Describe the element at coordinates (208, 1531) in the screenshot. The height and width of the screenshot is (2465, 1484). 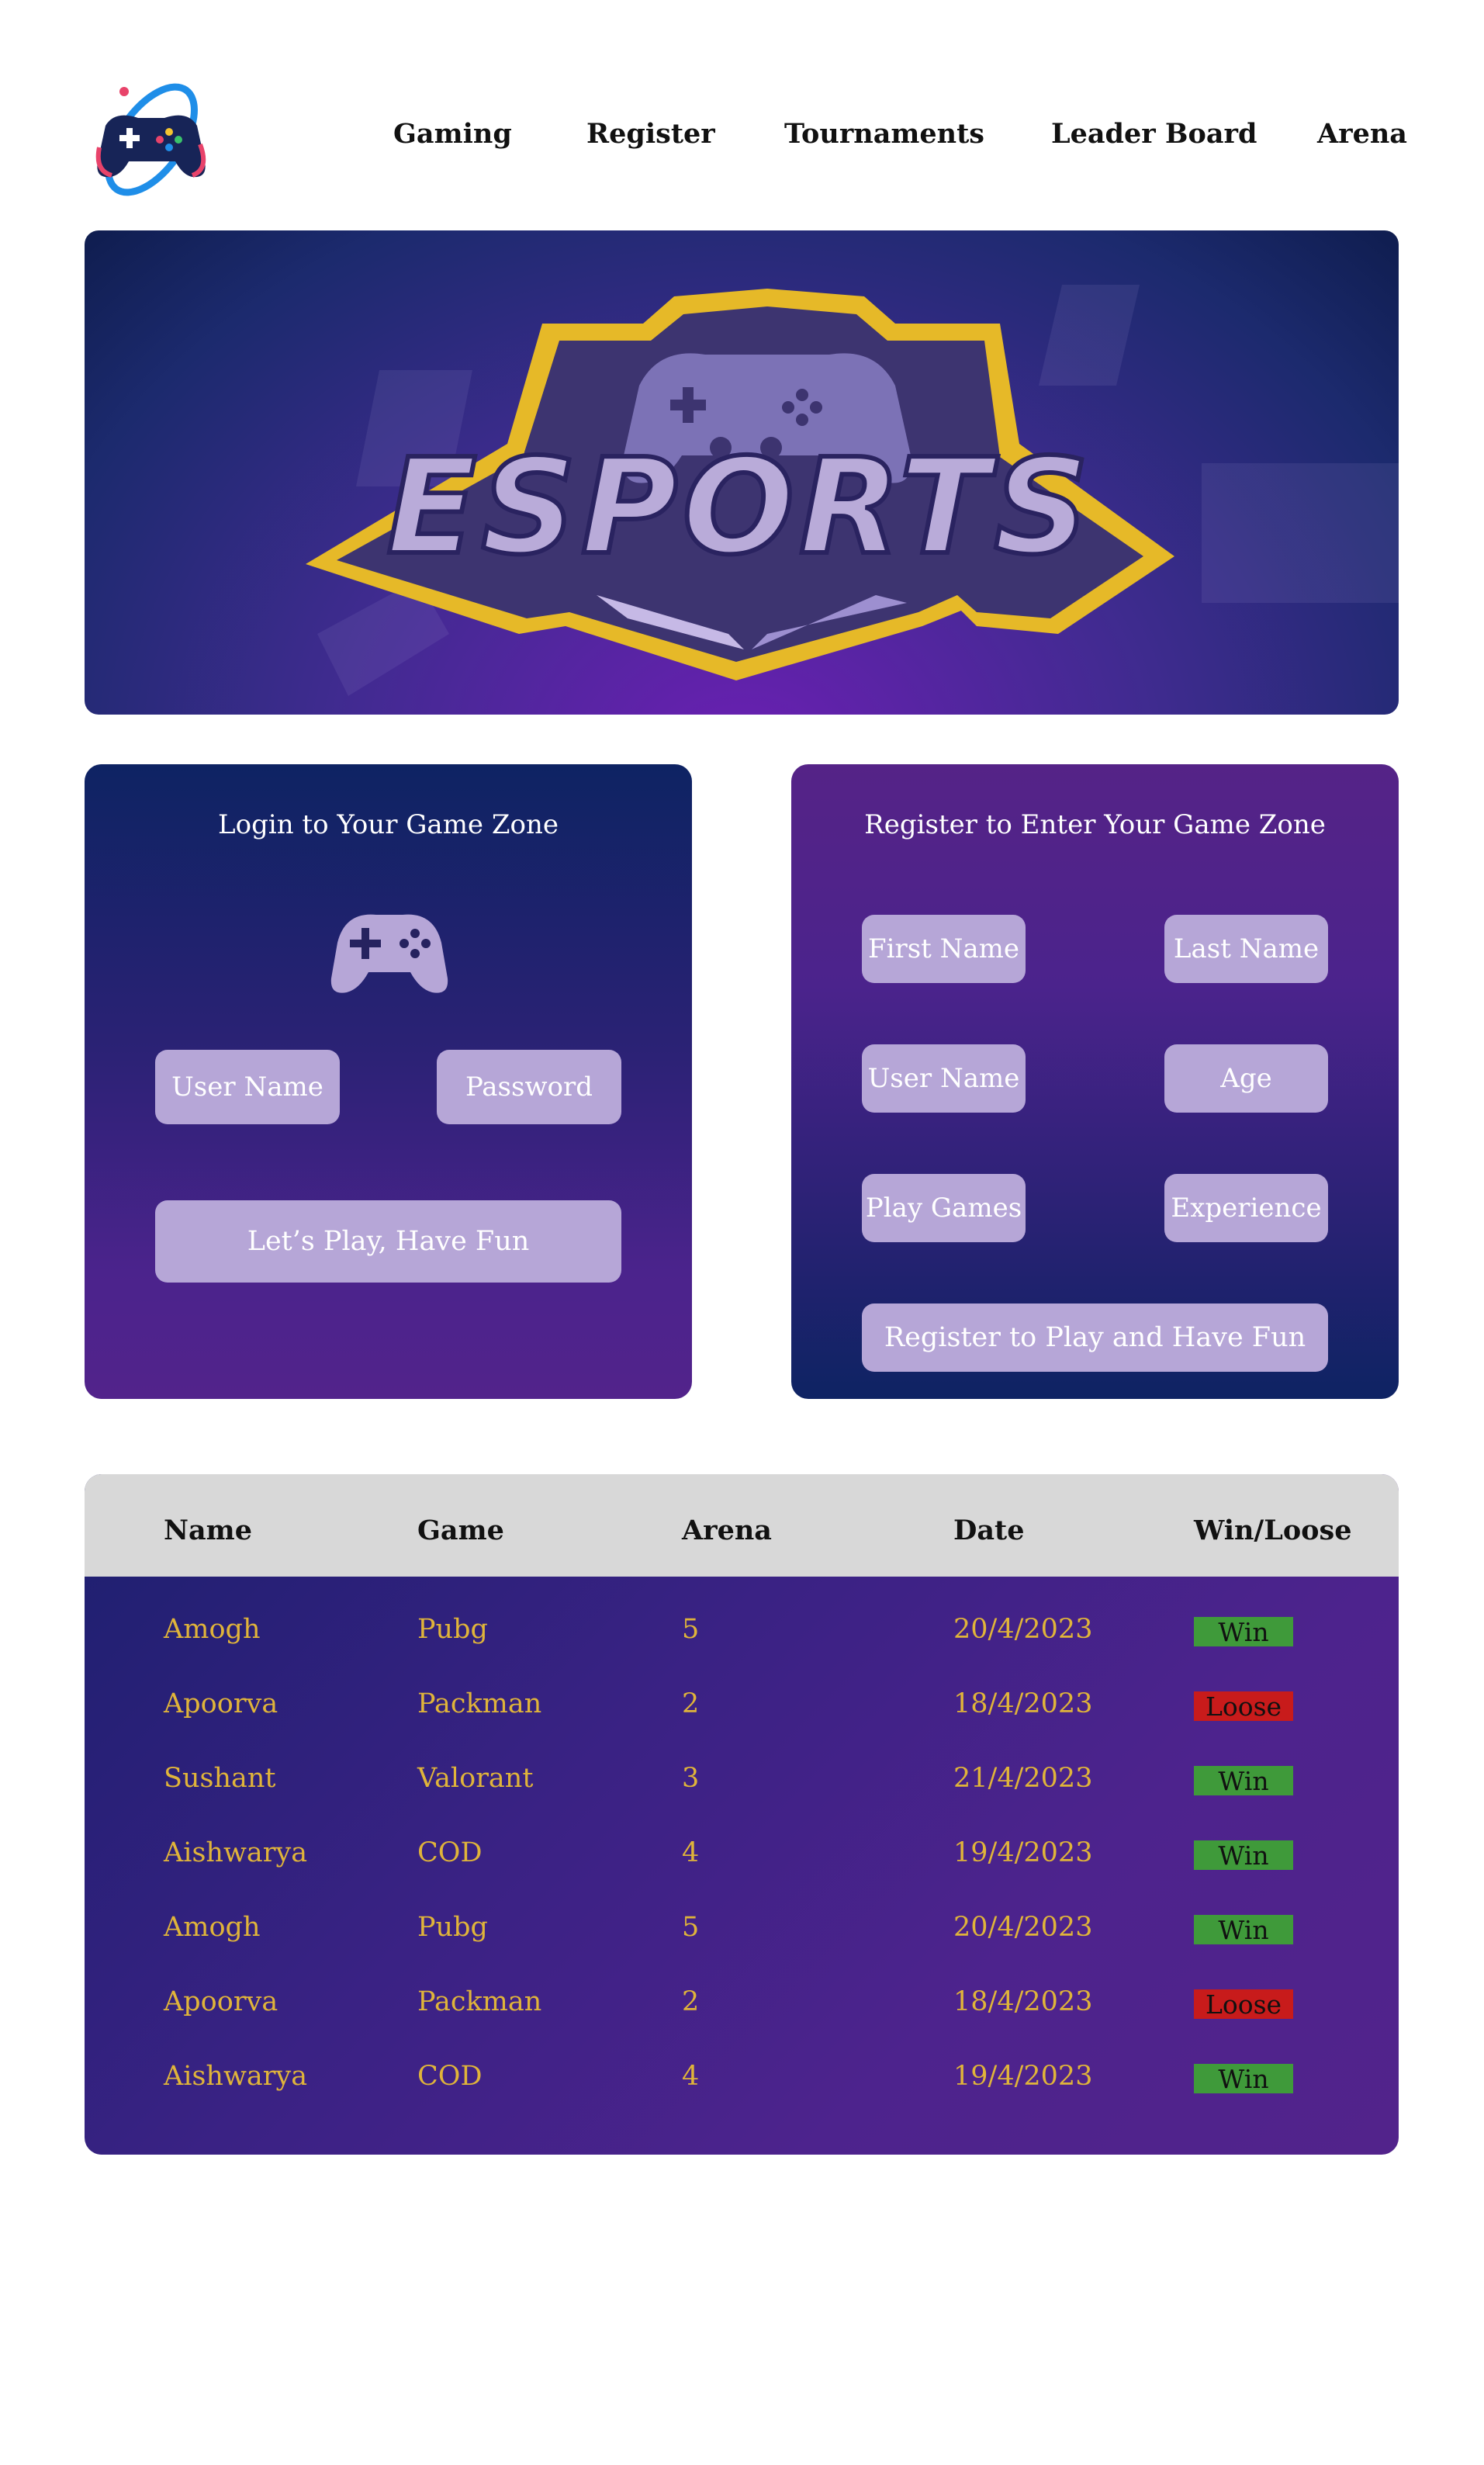
I see `header-name: Name` at that location.